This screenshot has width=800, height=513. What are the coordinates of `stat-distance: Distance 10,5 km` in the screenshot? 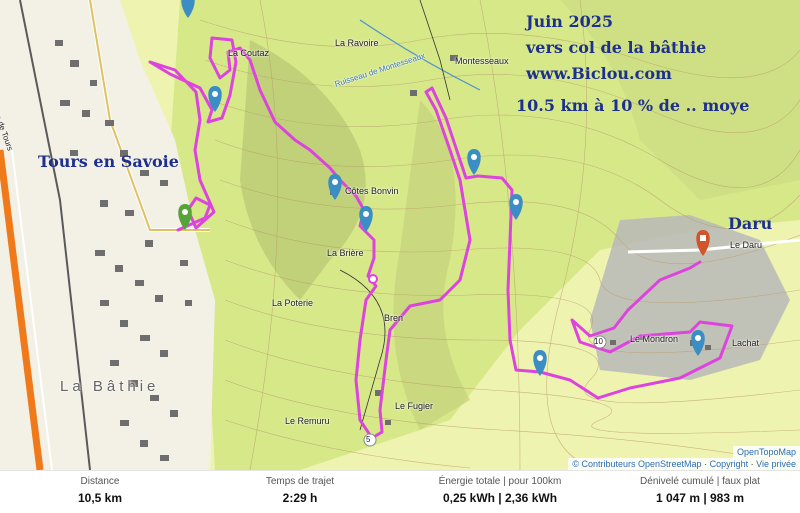 It's located at (100, 492).